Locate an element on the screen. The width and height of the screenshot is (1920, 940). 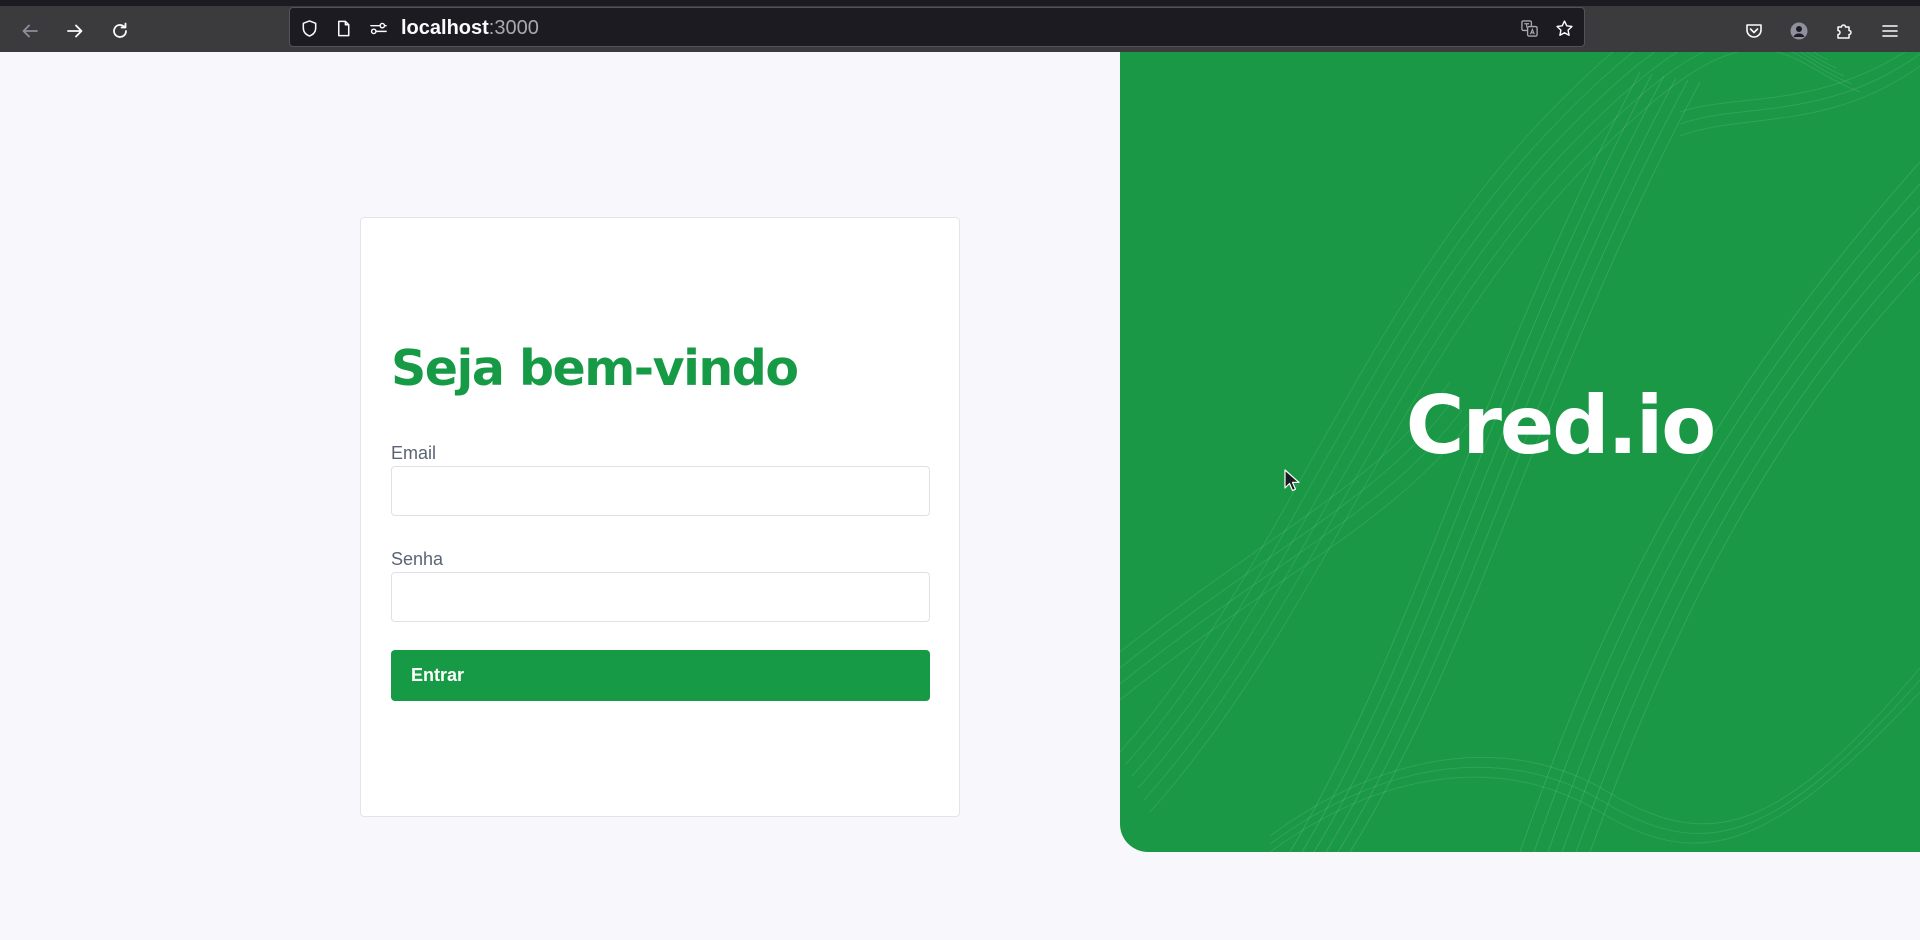
mouse-cursor-icon is located at coordinates (1292, 480).